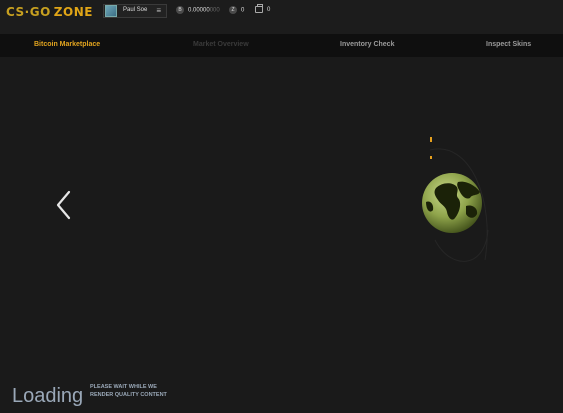  I want to click on nav-bitcoin-marketplace: Bitcoin Marketplace, so click(67, 44).